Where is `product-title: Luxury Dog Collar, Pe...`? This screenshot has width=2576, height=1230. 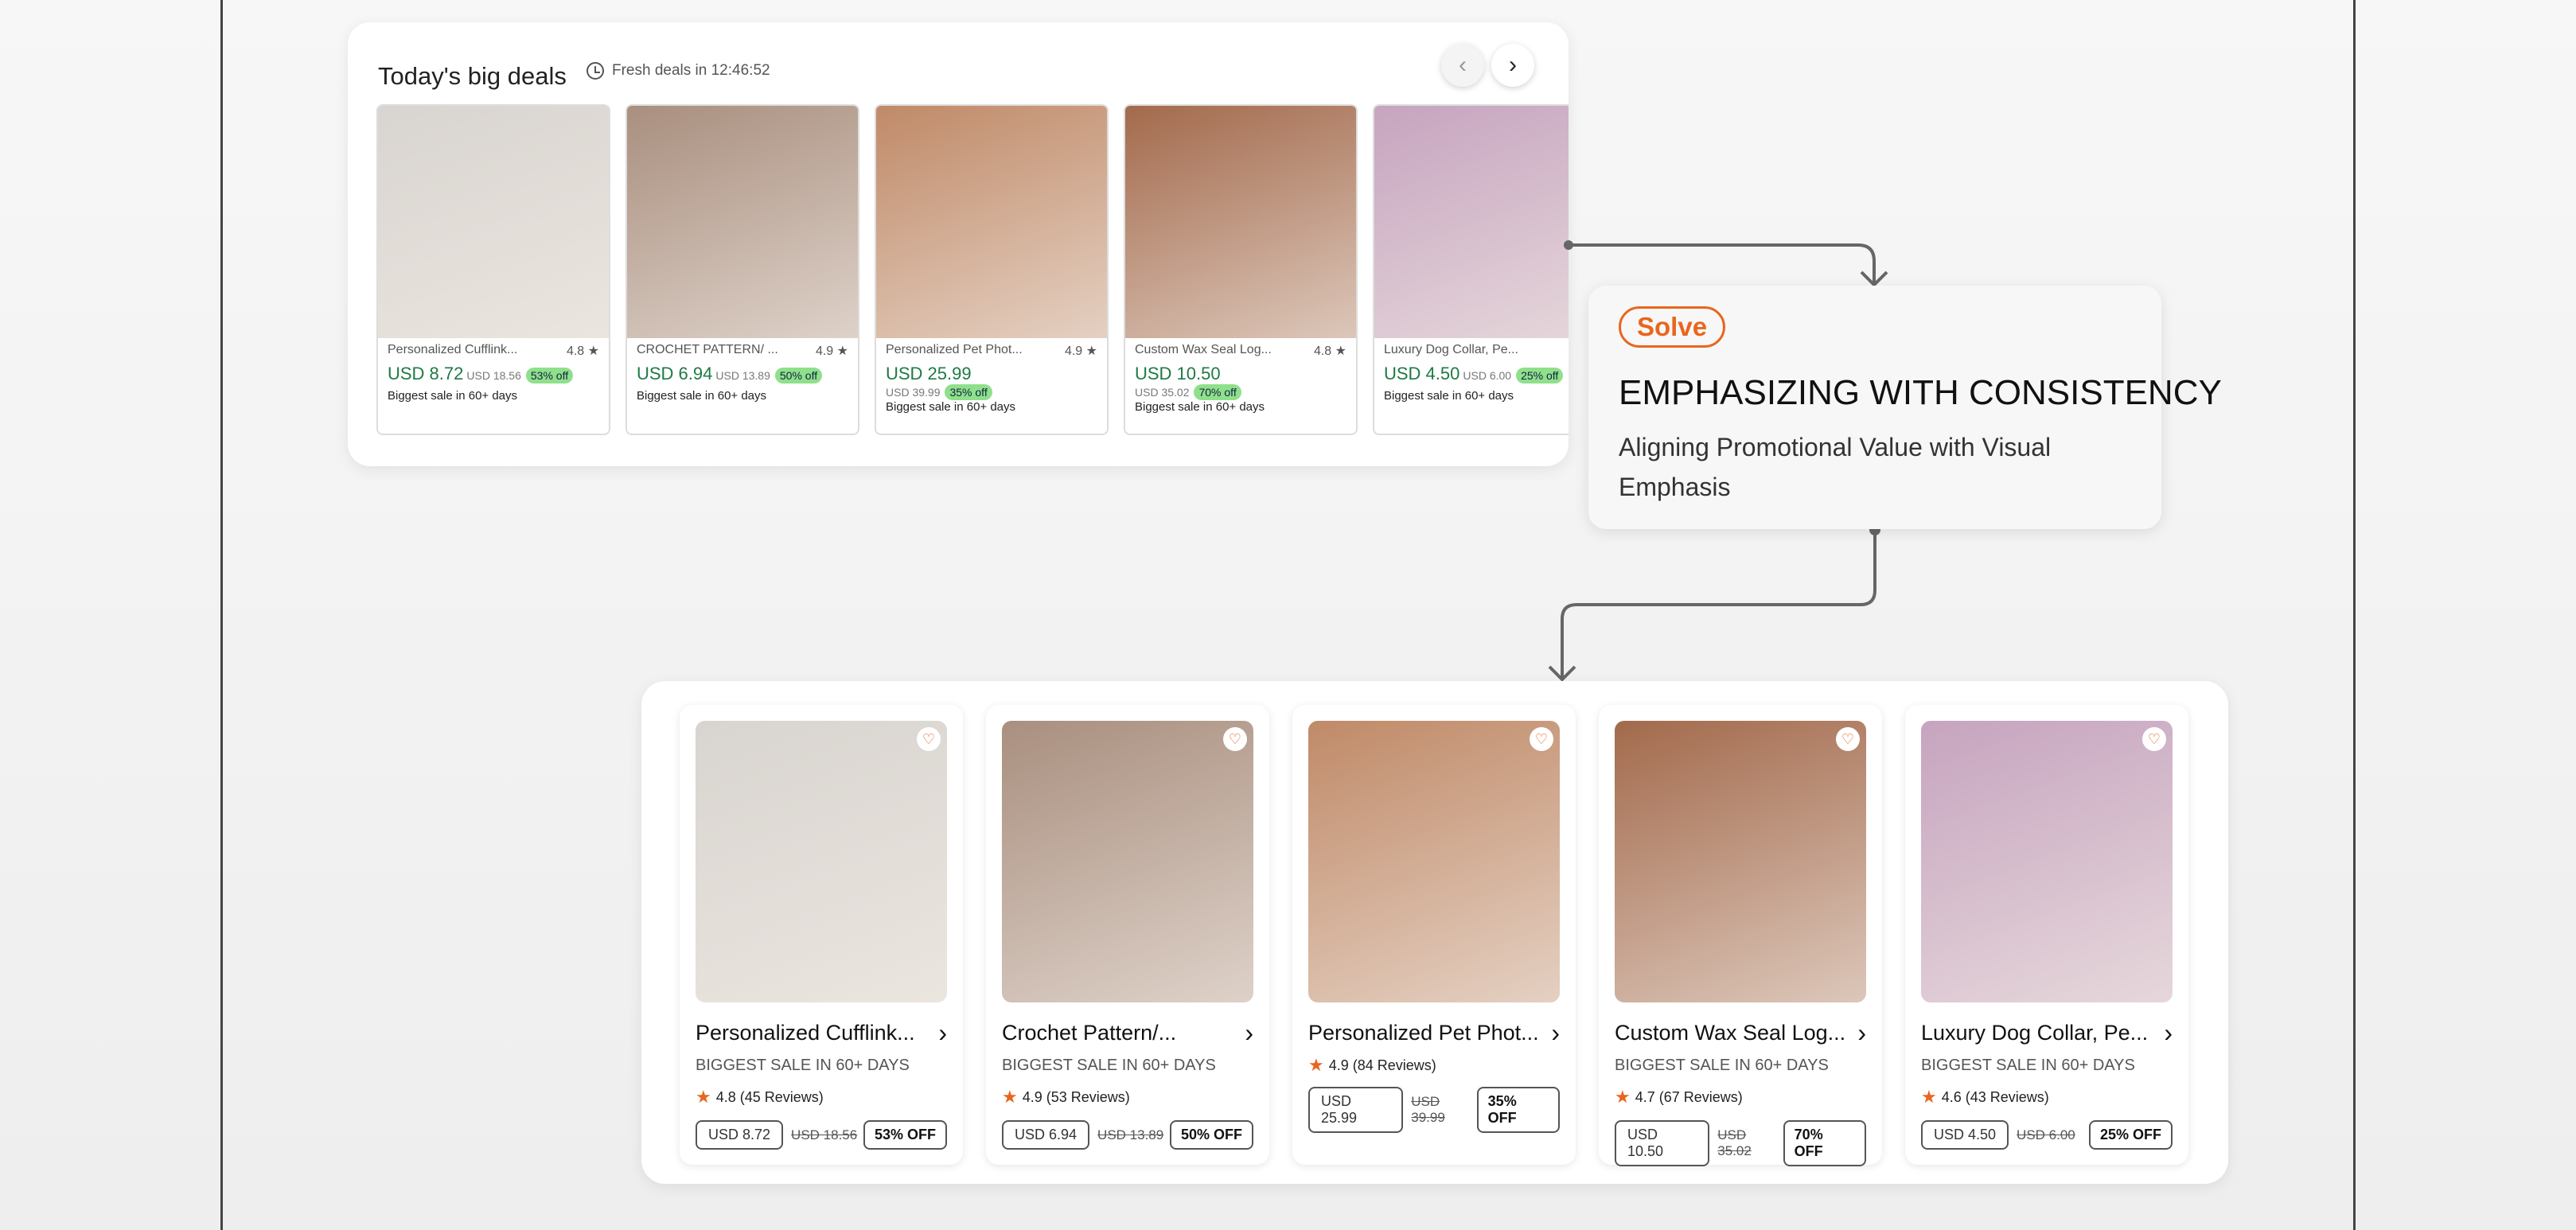 product-title: Luxury Dog Collar, Pe... is located at coordinates (2035, 1033).